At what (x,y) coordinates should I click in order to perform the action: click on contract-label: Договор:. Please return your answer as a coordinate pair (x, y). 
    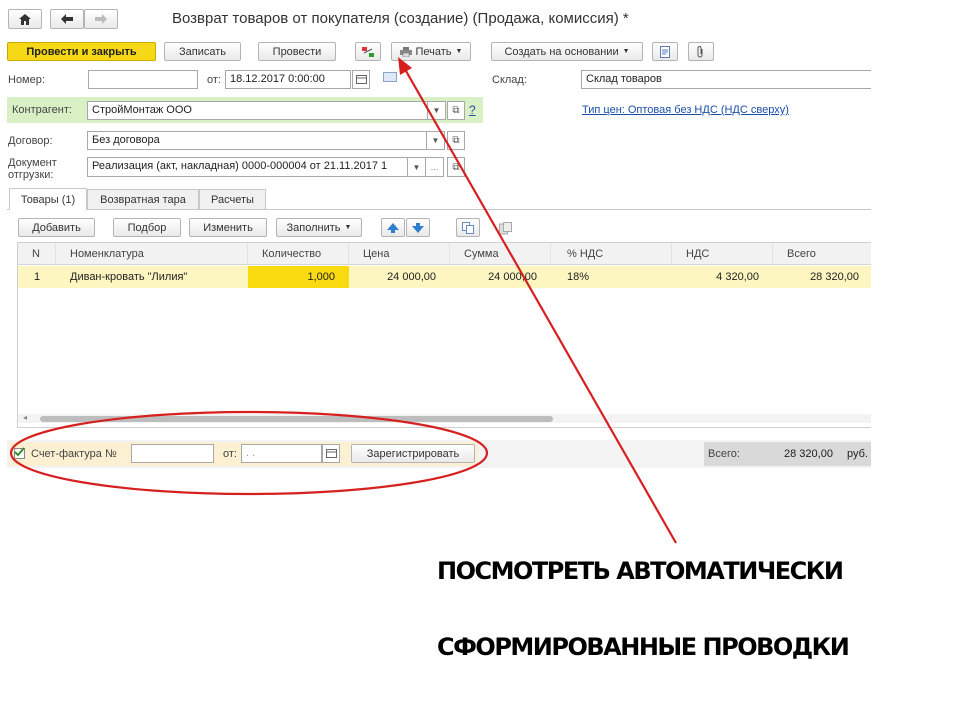
    Looking at the image, I should click on (30, 141).